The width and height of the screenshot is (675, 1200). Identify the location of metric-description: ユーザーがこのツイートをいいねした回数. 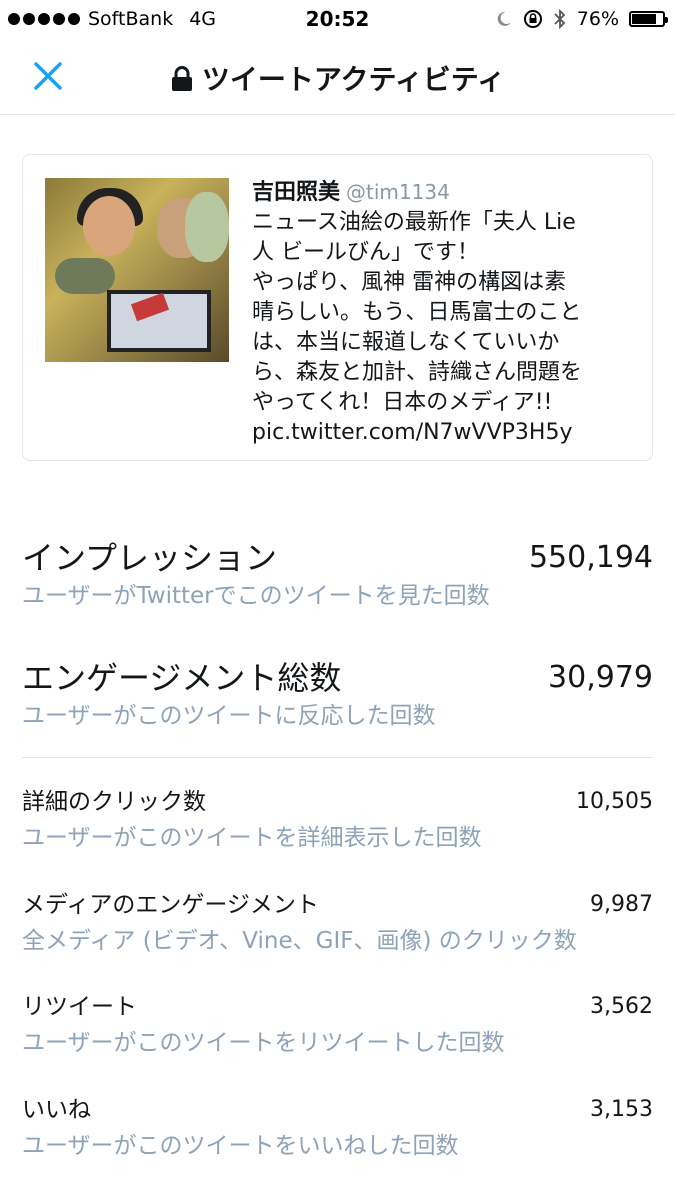
(240, 1146).